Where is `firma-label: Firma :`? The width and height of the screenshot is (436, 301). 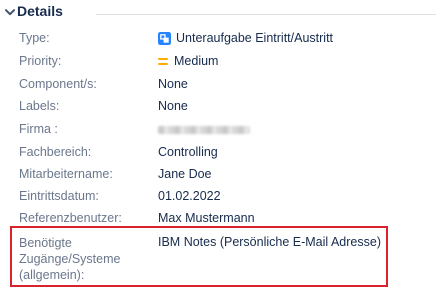
firma-label: Firma : is located at coordinates (38, 129).